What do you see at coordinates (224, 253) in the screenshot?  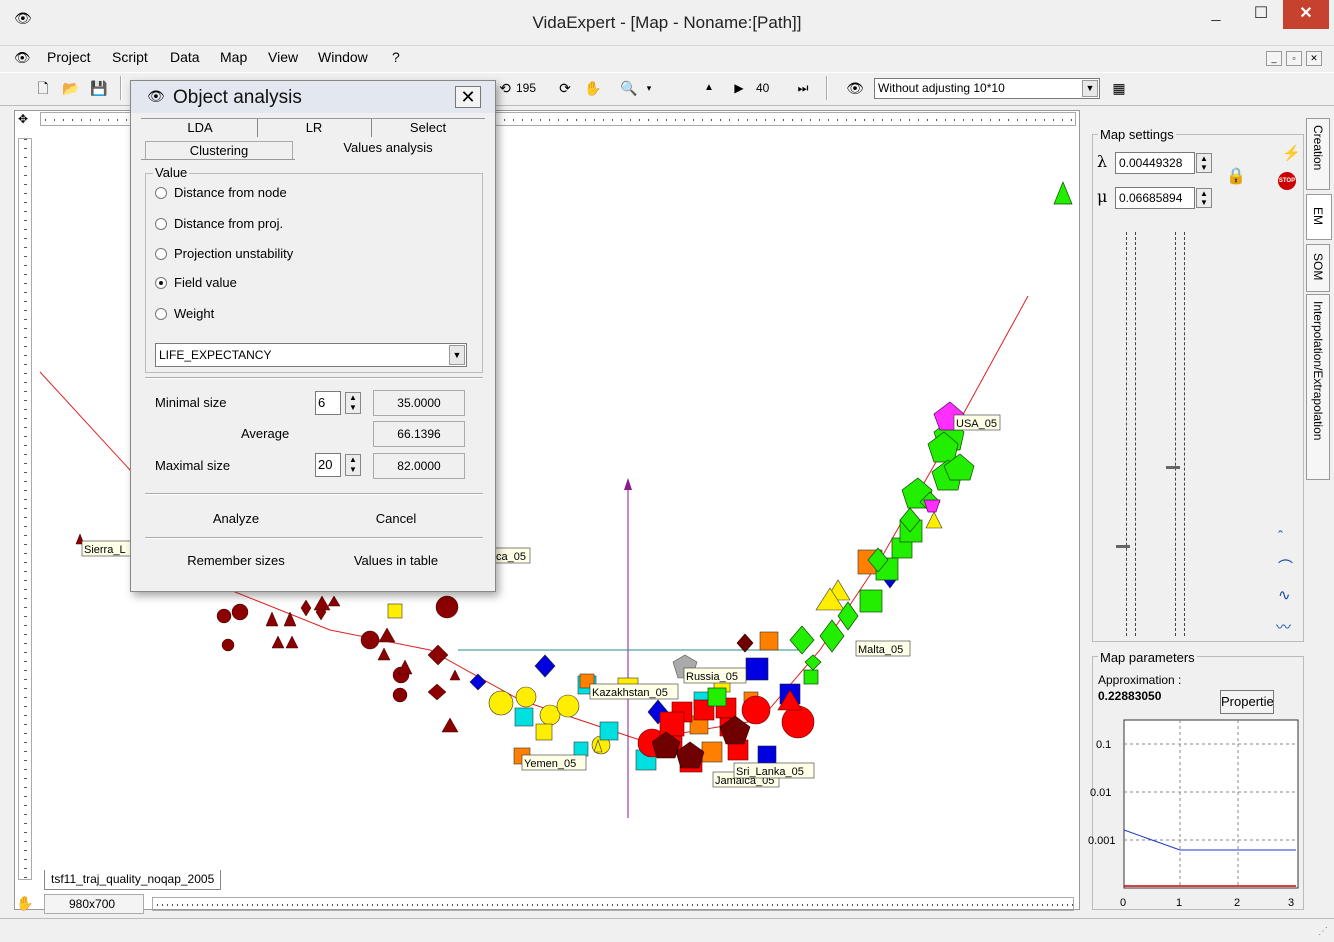 I see `radio-projection-unstability: Projection unstability` at bounding box center [224, 253].